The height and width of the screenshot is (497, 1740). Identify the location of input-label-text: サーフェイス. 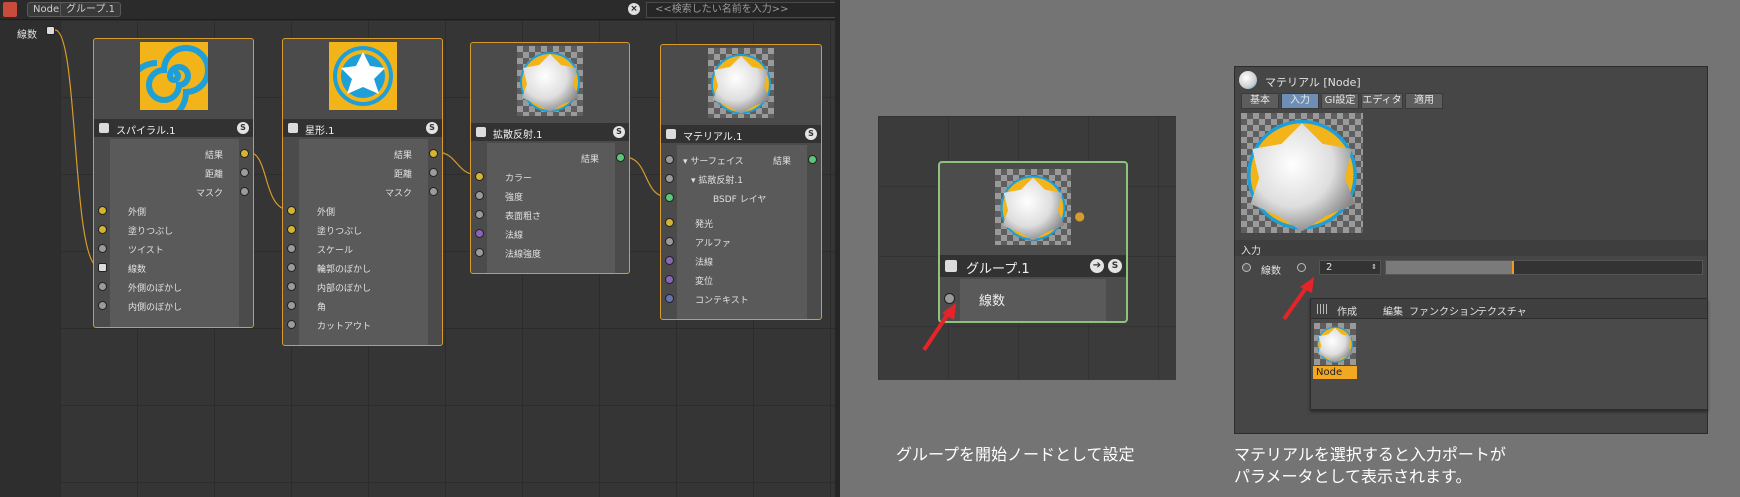
(717, 162).